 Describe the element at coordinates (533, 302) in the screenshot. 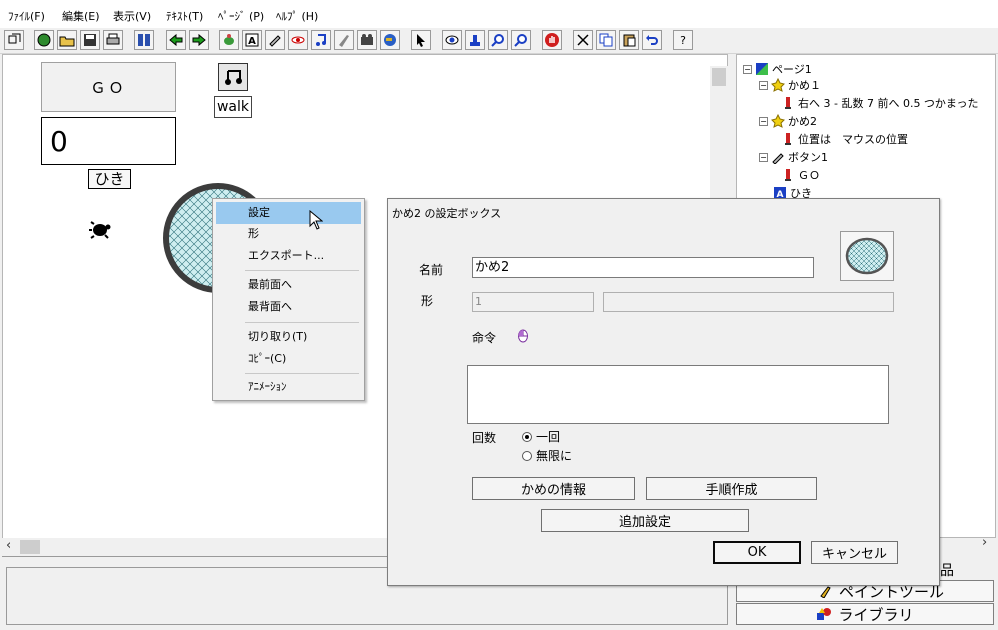

I see `shape-number-field: 1` at that location.